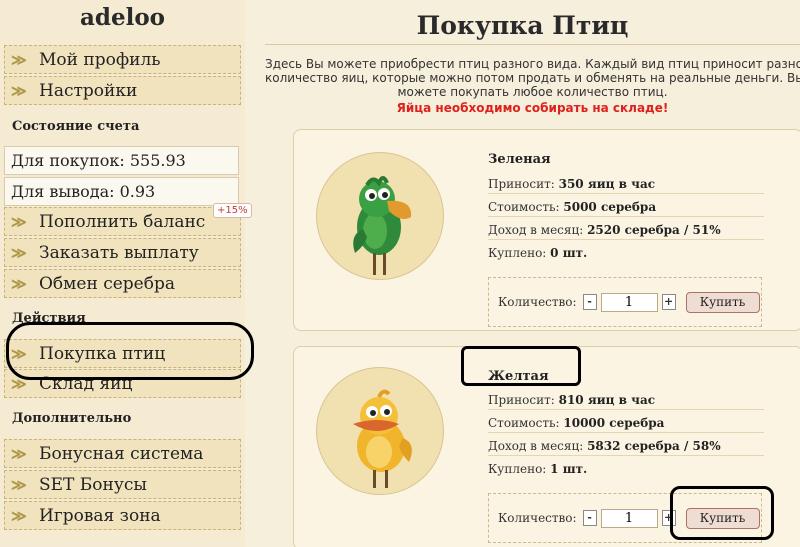 The height and width of the screenshot is (547, 800). I want to click on page-title: Покупка Птиц, so click(522, 25).